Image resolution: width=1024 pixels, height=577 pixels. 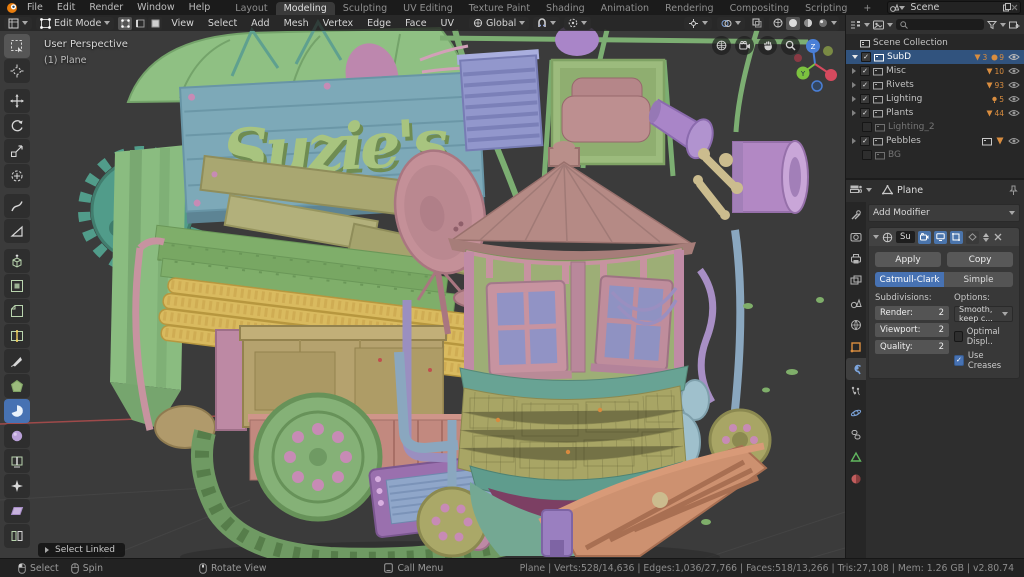 I want to click on menu-vertex: Vertex, so click(x=338, y=23).